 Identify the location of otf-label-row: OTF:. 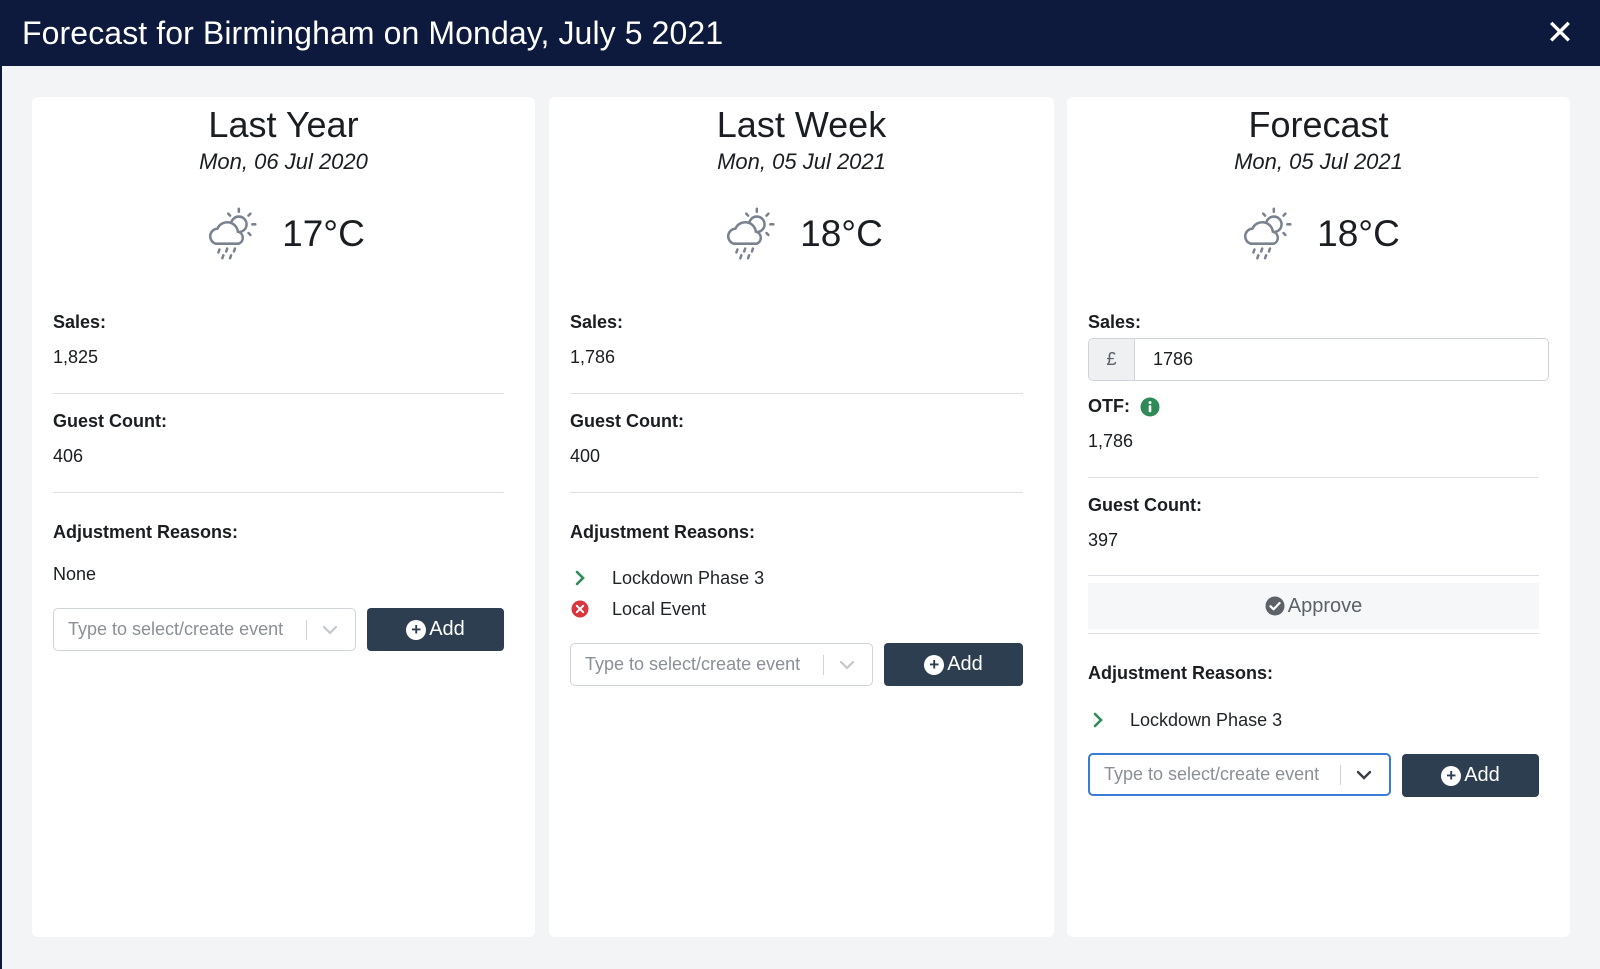
(1124, 406).